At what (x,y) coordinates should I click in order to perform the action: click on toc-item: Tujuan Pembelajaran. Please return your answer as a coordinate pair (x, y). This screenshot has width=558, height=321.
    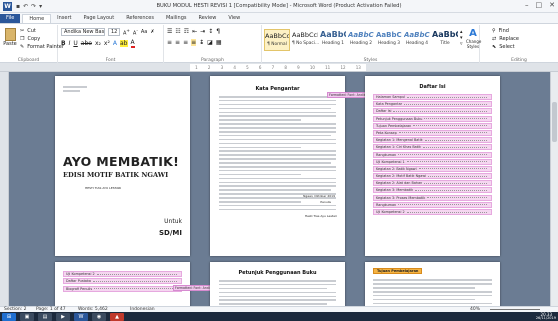
    Looking at the image, I should click on (432, 125).